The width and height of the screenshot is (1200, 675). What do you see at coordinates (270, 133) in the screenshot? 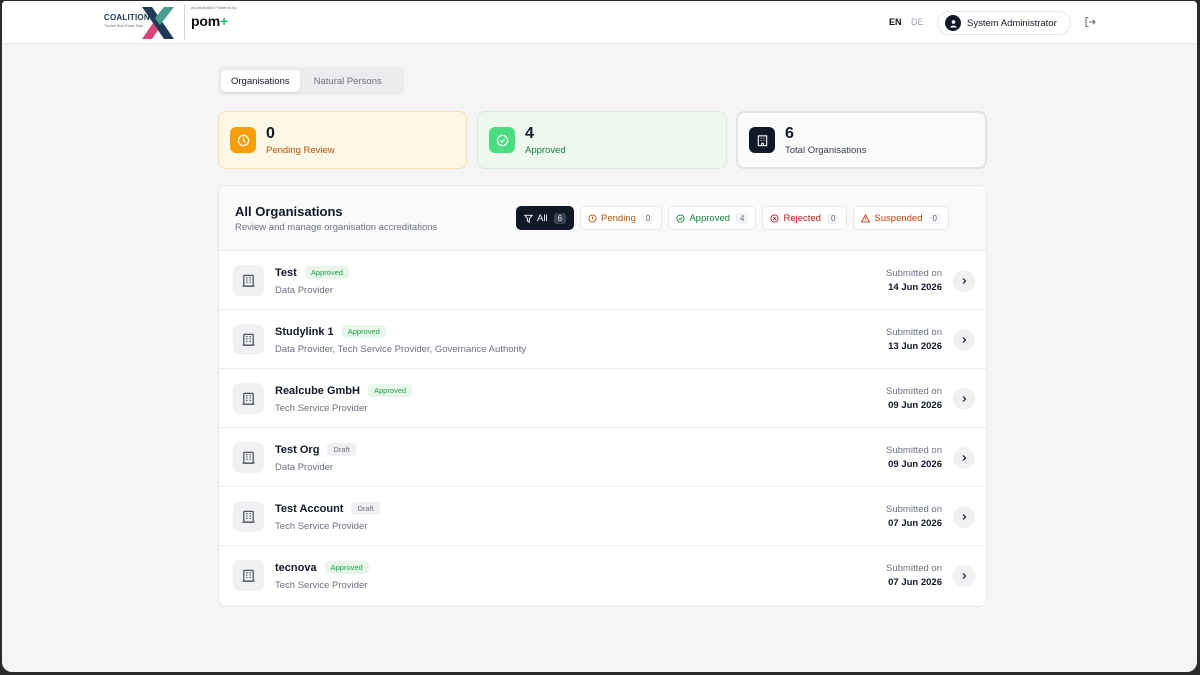
I see `pending-count: 0` at bounding box center [270, 133].